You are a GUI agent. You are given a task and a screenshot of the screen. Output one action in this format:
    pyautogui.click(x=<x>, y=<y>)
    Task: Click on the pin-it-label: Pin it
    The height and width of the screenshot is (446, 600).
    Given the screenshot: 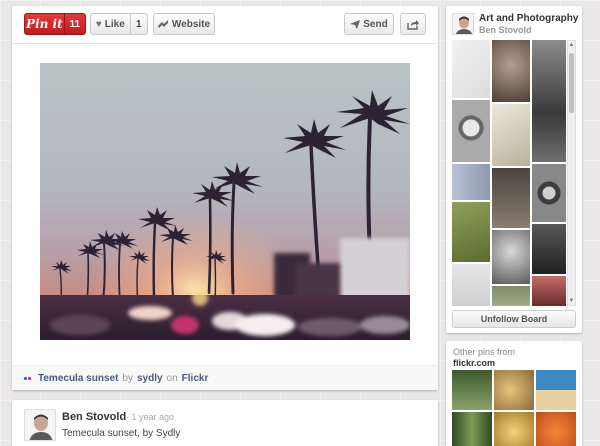 What is the action you would take?
    pyautogui.click(x=44, y=24)
    